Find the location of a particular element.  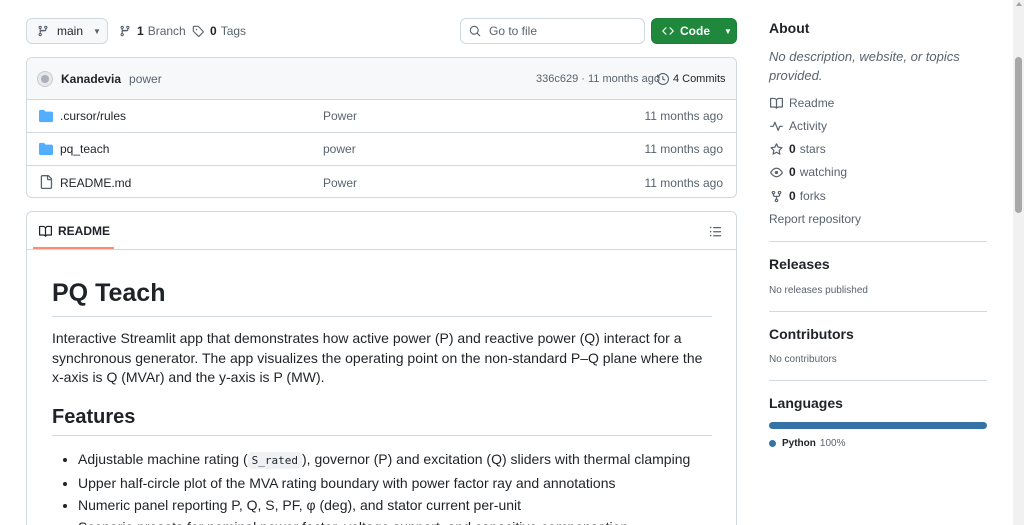

list-outline-icon is located at coordinates (715, 231).